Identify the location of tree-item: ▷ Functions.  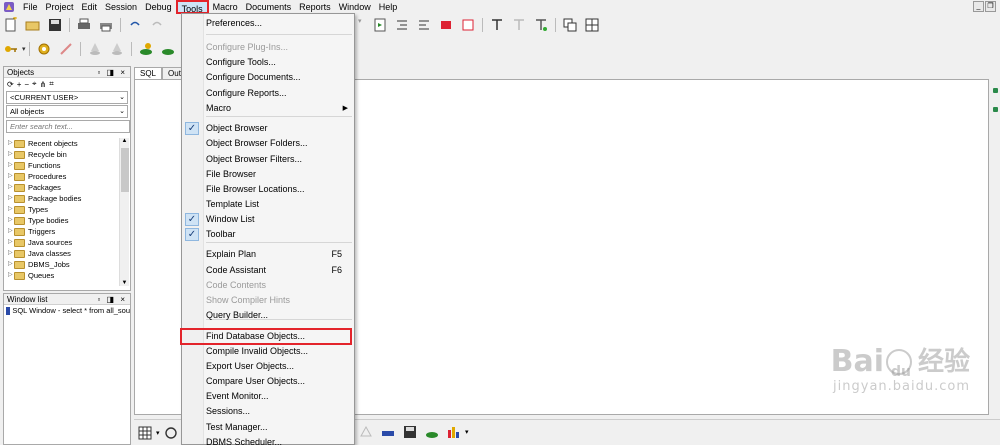
(67, 165).